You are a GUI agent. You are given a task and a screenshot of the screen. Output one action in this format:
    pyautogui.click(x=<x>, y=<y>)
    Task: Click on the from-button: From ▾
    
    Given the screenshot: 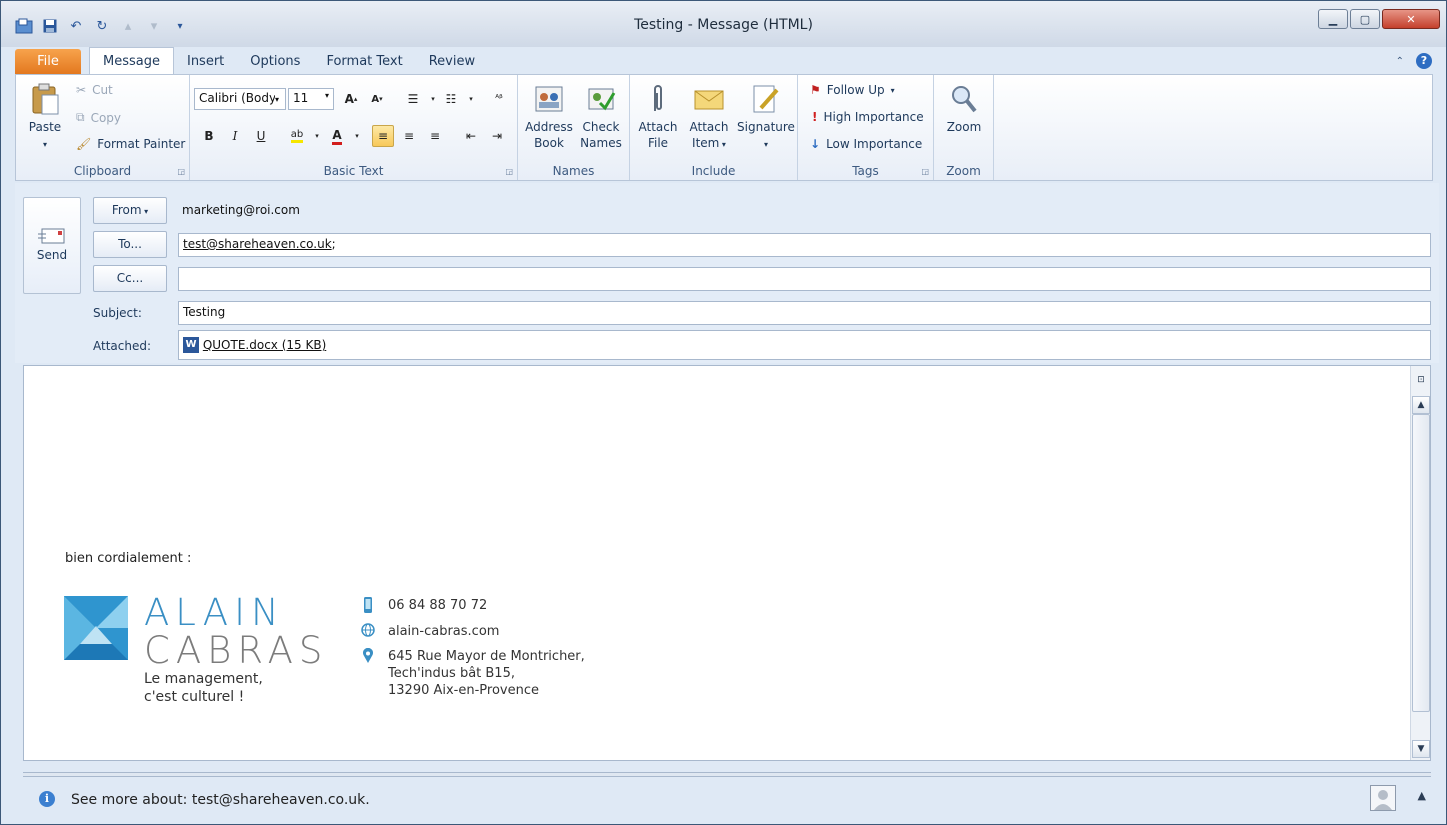 What is the action you would take?
    pyautogui.click(x=130, y=210)
    